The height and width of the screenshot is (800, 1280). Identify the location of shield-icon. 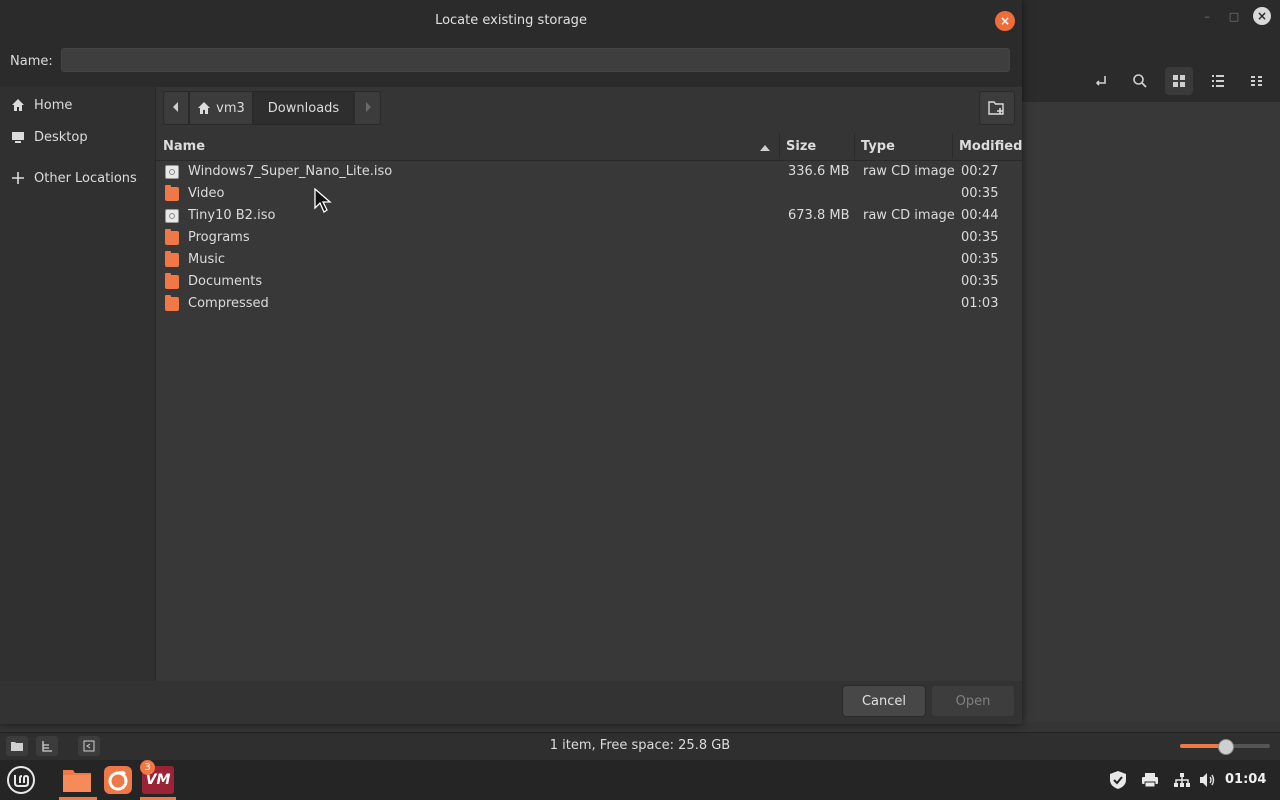
(1118, 780).